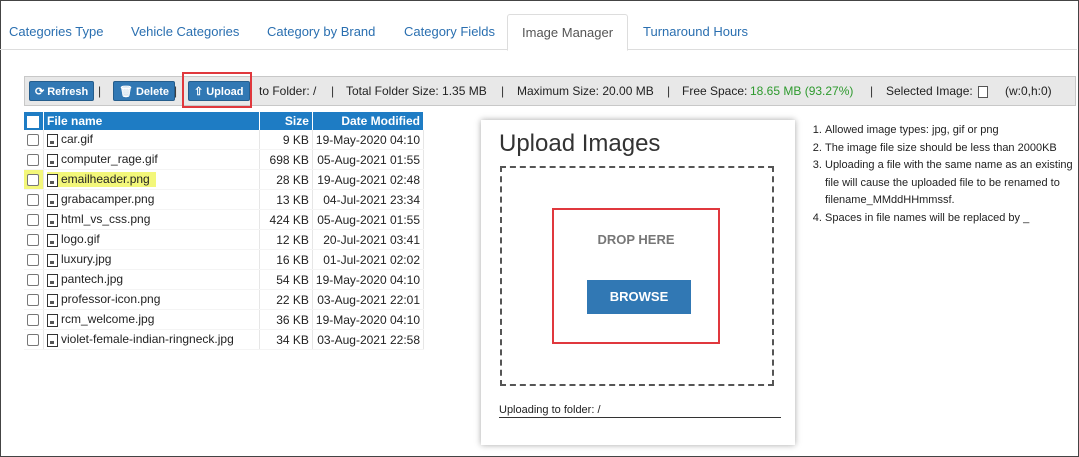 This screenshot has width=1079, height=457. Describe the element at coordinates (983, 92) in the screenshot. I see `file-icon` at that location.